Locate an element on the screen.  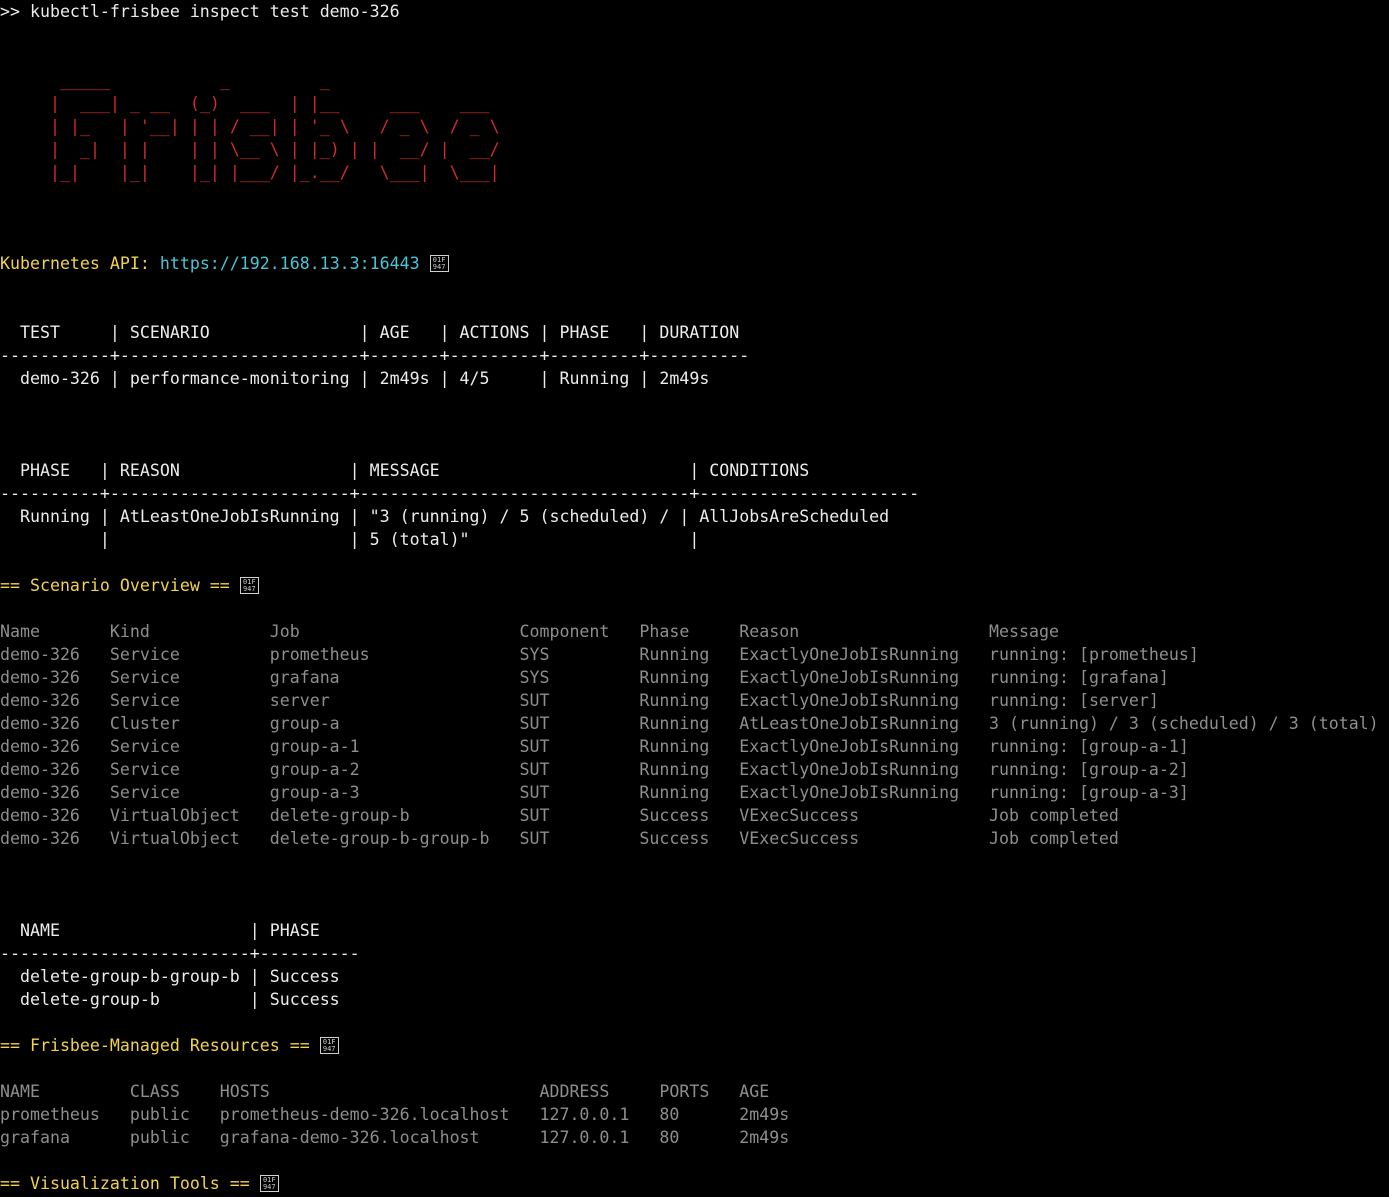
api-label: Kubernetes API: is located at coordinates (75, 263).